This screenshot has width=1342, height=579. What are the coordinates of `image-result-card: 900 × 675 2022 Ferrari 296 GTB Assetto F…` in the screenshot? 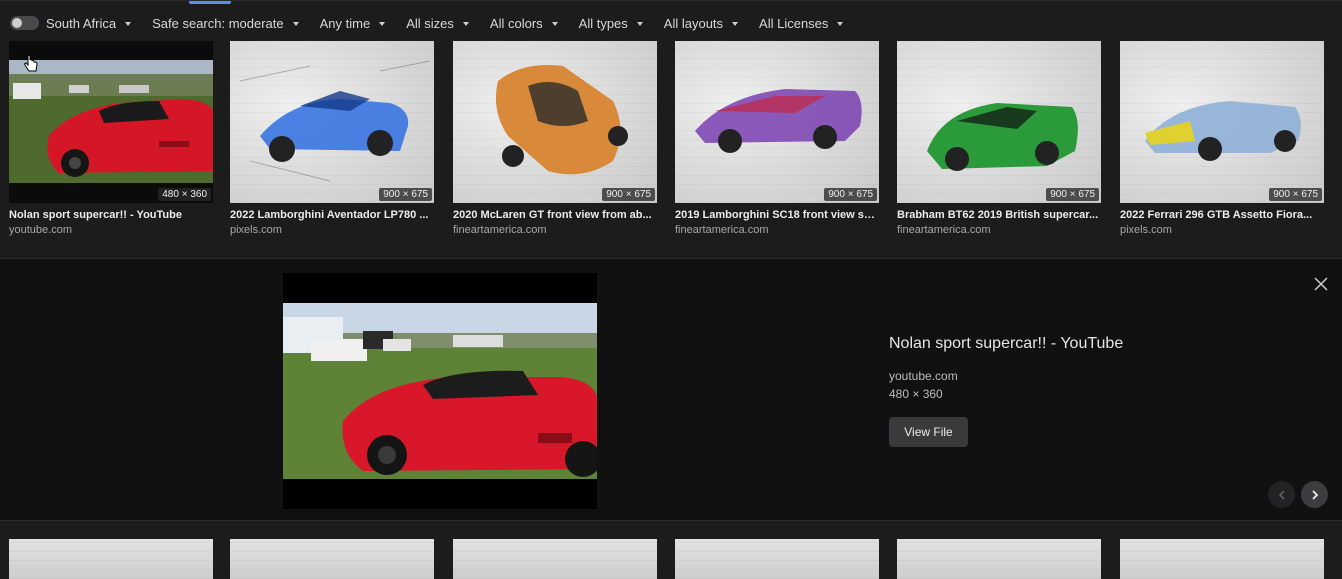 It's located at (1222, 138).